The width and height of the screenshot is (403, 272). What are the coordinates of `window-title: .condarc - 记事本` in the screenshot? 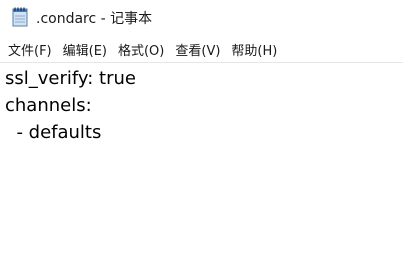 It's located at (94, 19).